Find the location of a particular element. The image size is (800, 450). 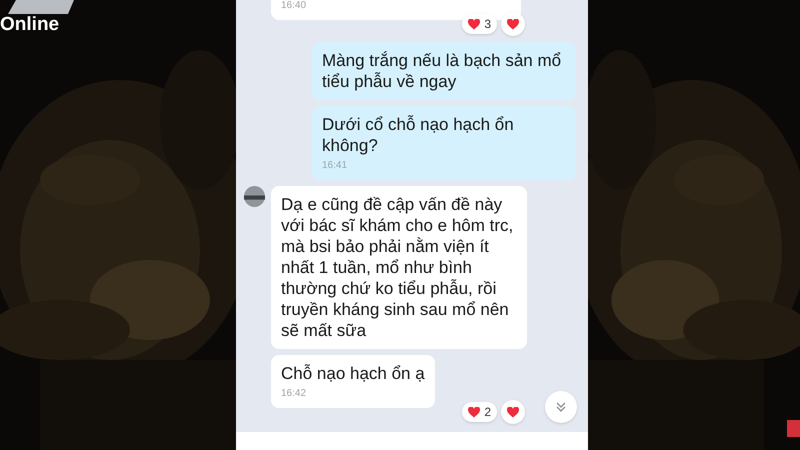

message-time: 16:40 is located at coordinates (294, 6).